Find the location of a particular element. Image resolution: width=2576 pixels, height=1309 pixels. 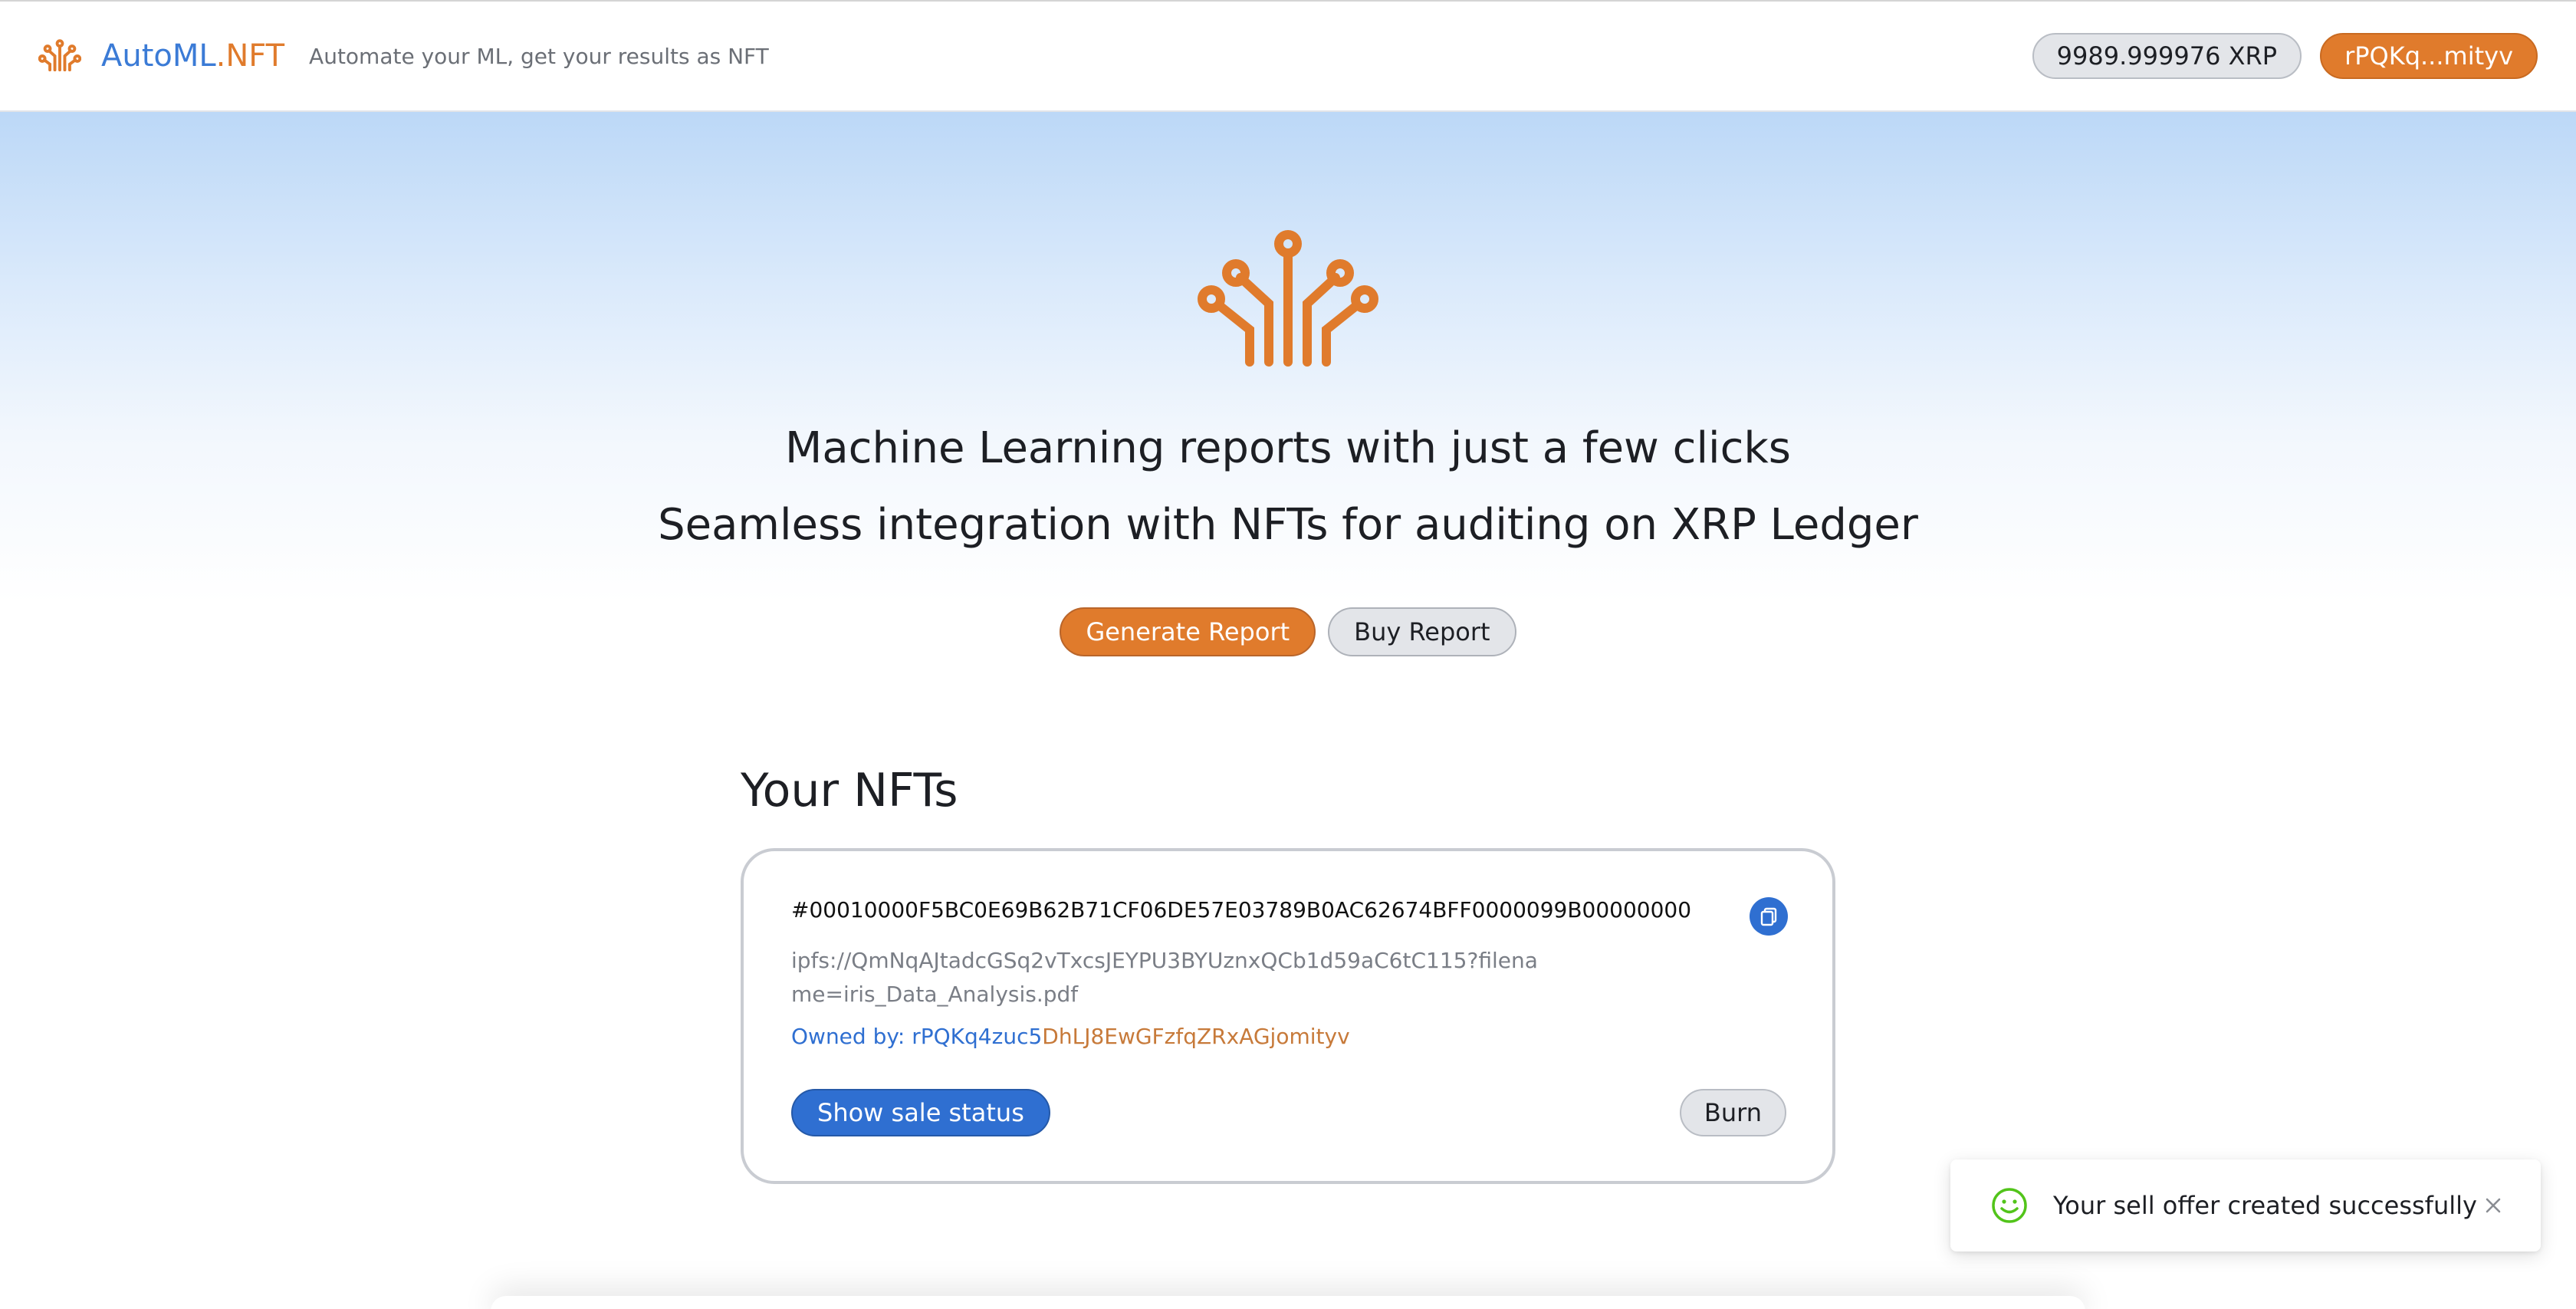

hero-actions: Generate Report Buy Report is located at coordinates (1288, 631).